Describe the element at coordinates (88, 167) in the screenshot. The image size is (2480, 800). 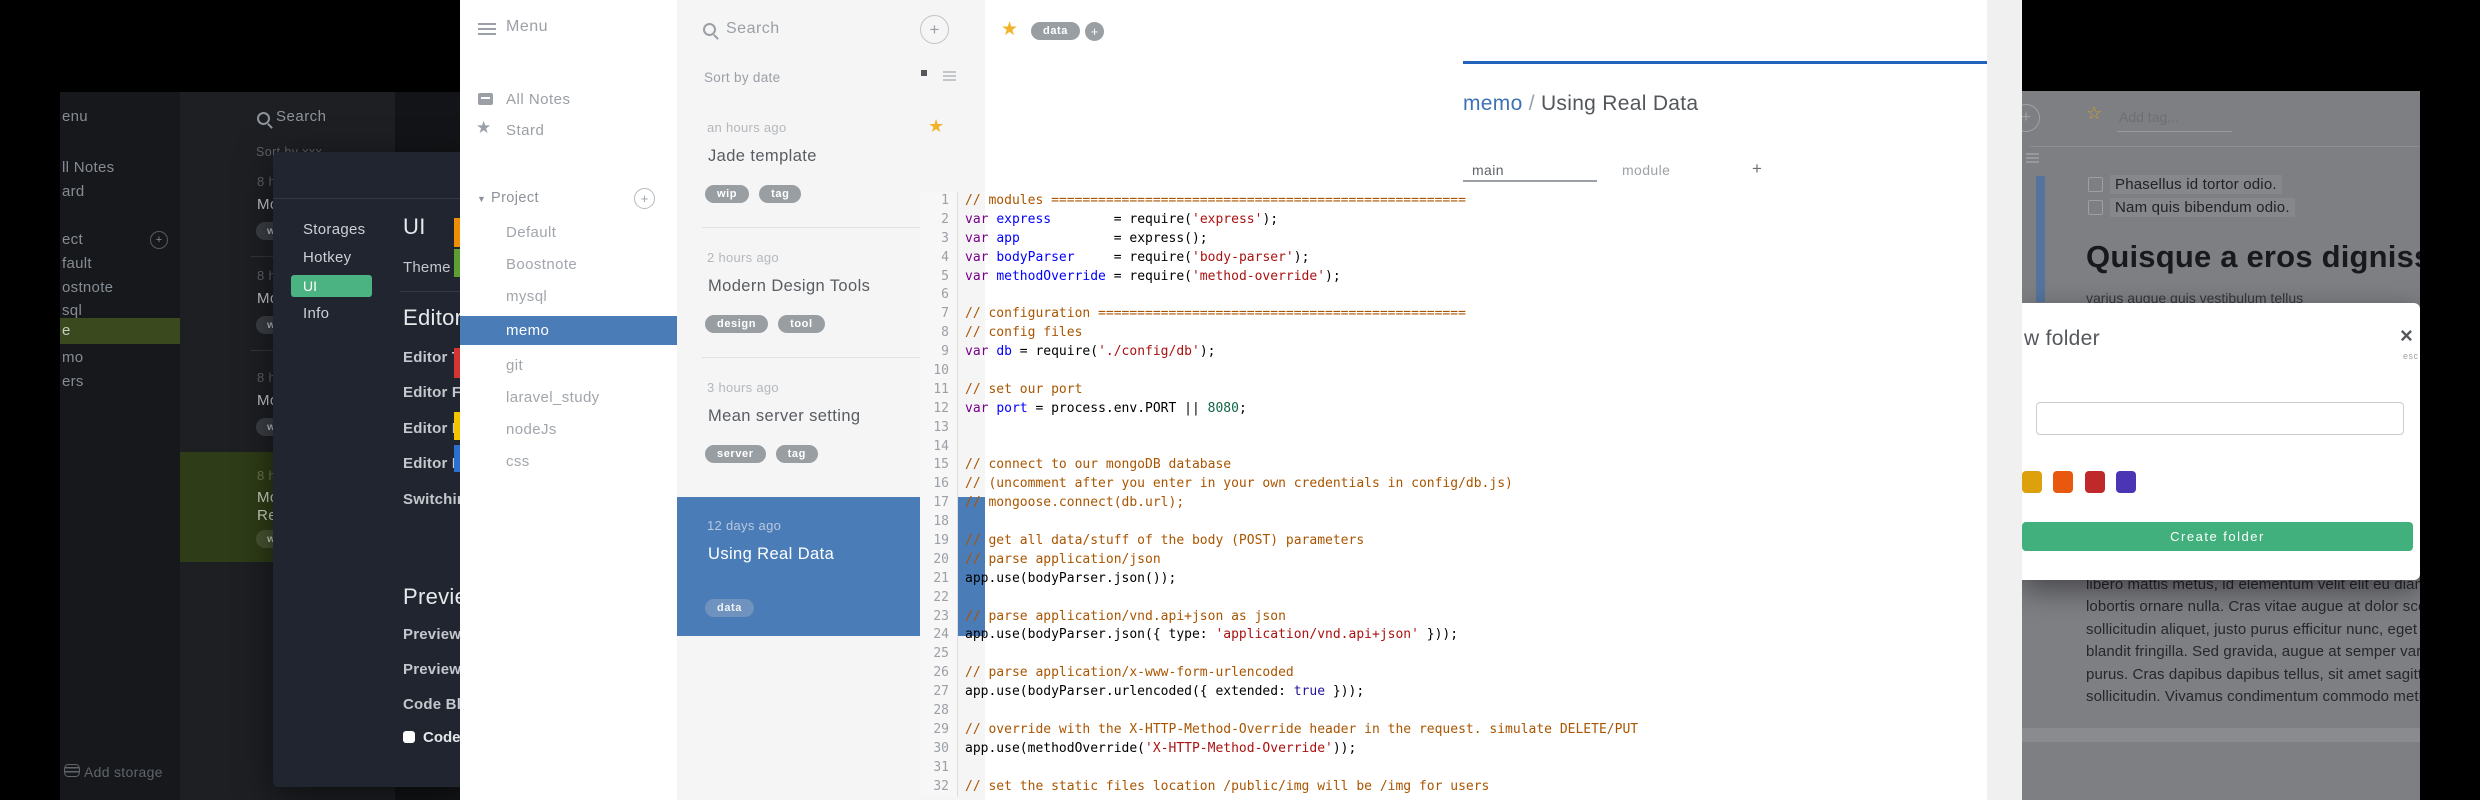
I see `sidebar-item-all-notes: ll Notes` at that location.